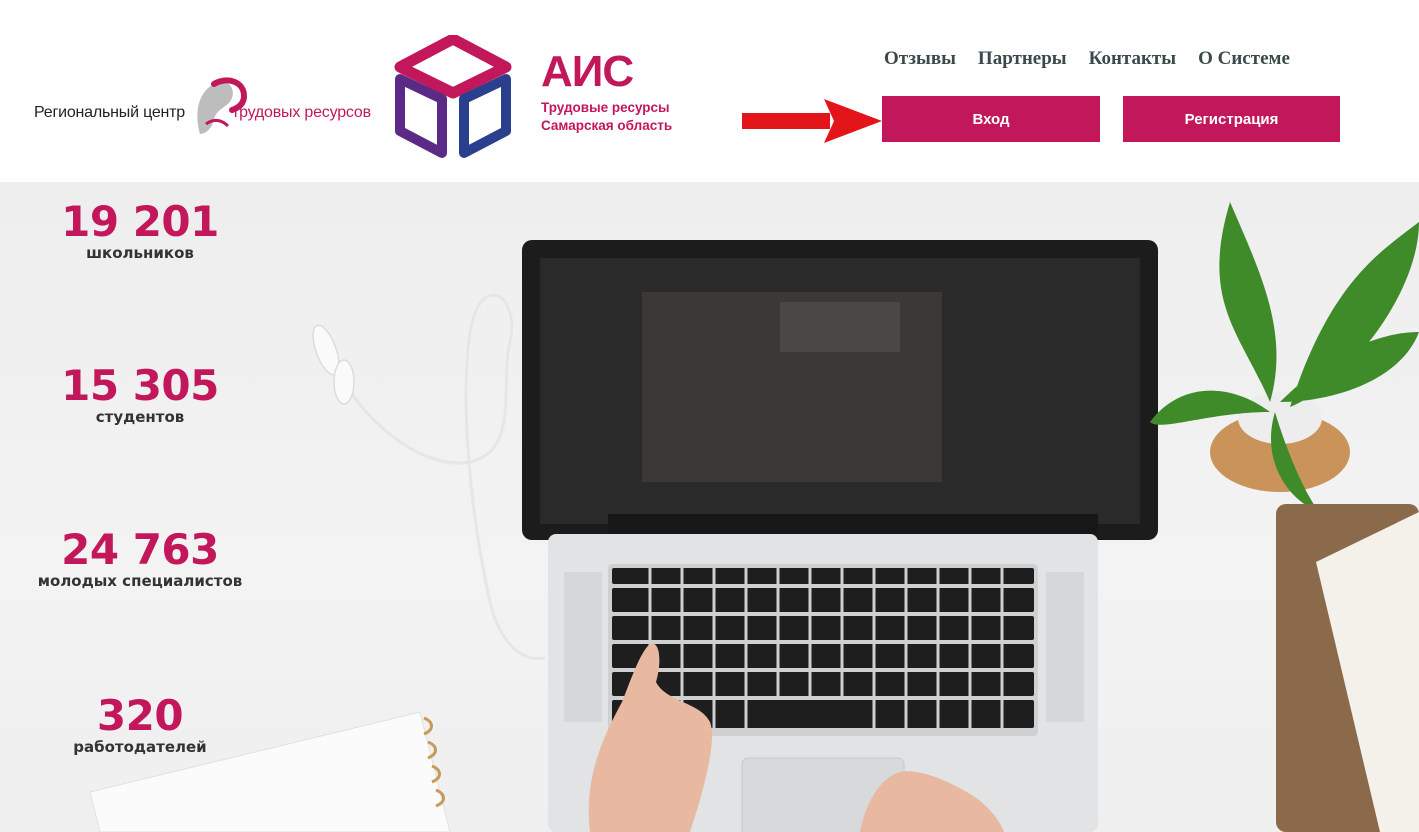 Image resolution: width=1419 pixels, height=832 pixels. I want to click on main-nav: Отзывы Партнеры Контакты О Системе, so click(1087, 59).